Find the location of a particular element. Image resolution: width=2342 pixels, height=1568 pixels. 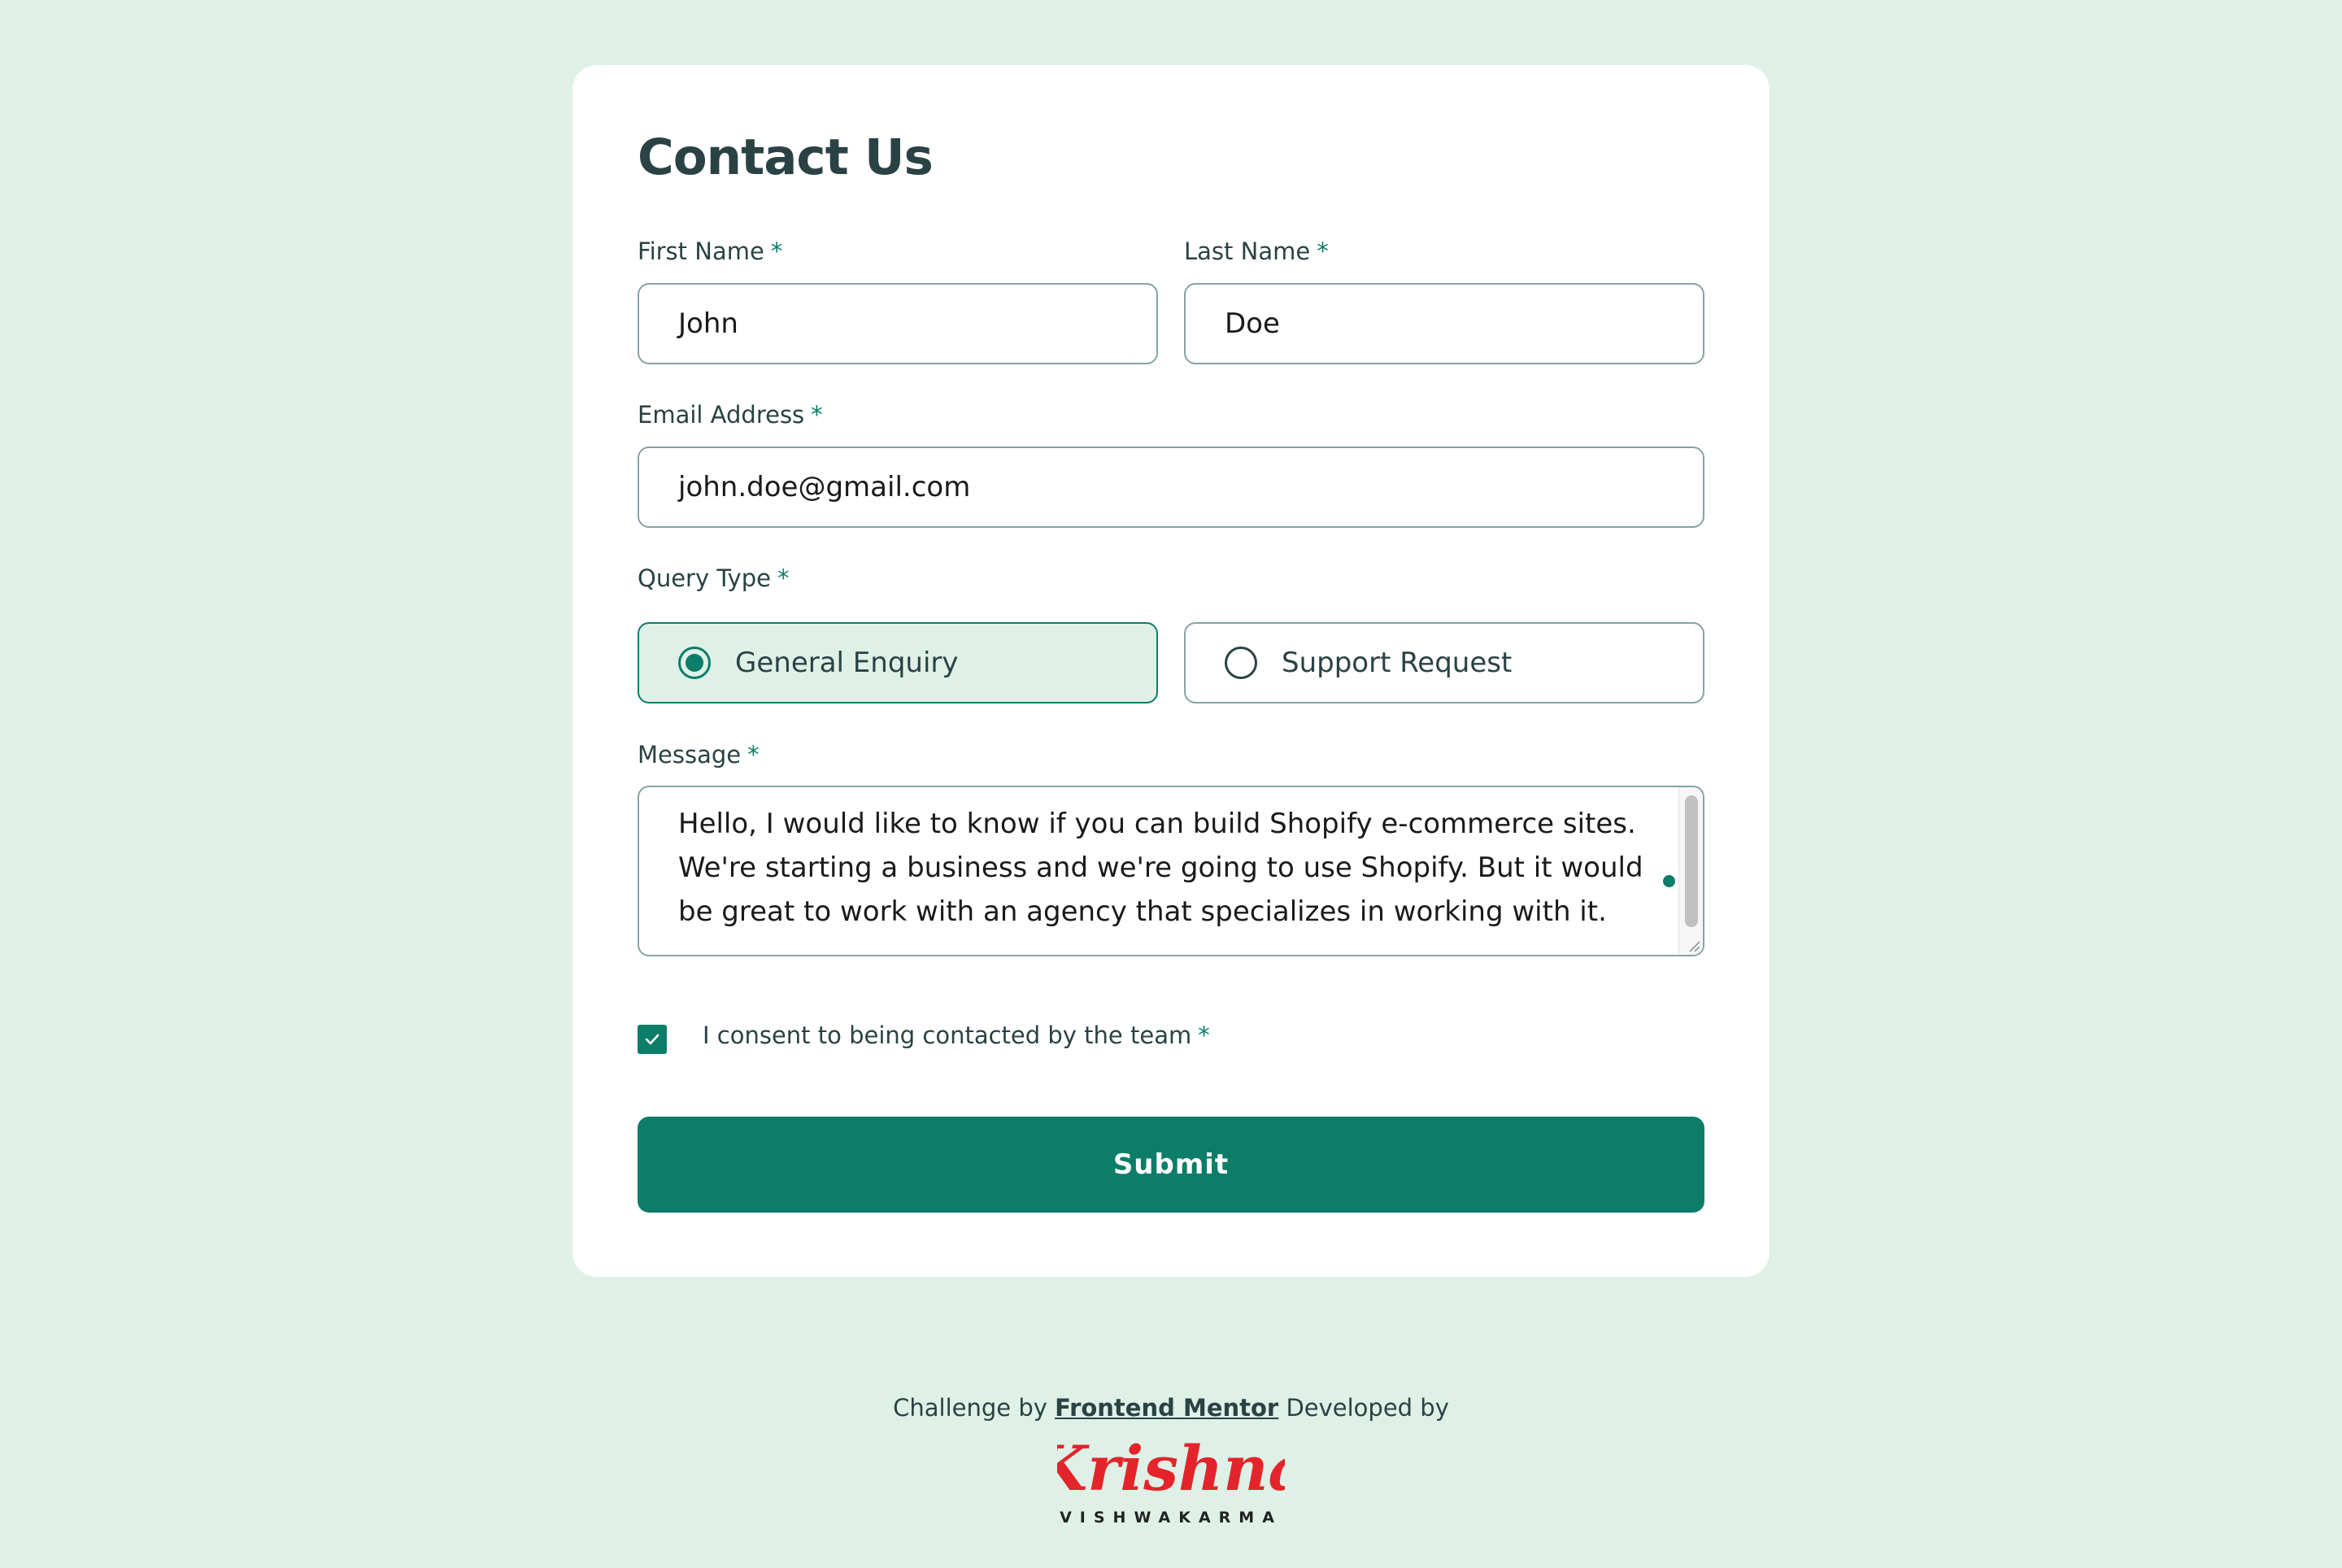

general-enquiry-label: General Enquiry is located at coordinates (847, 663).